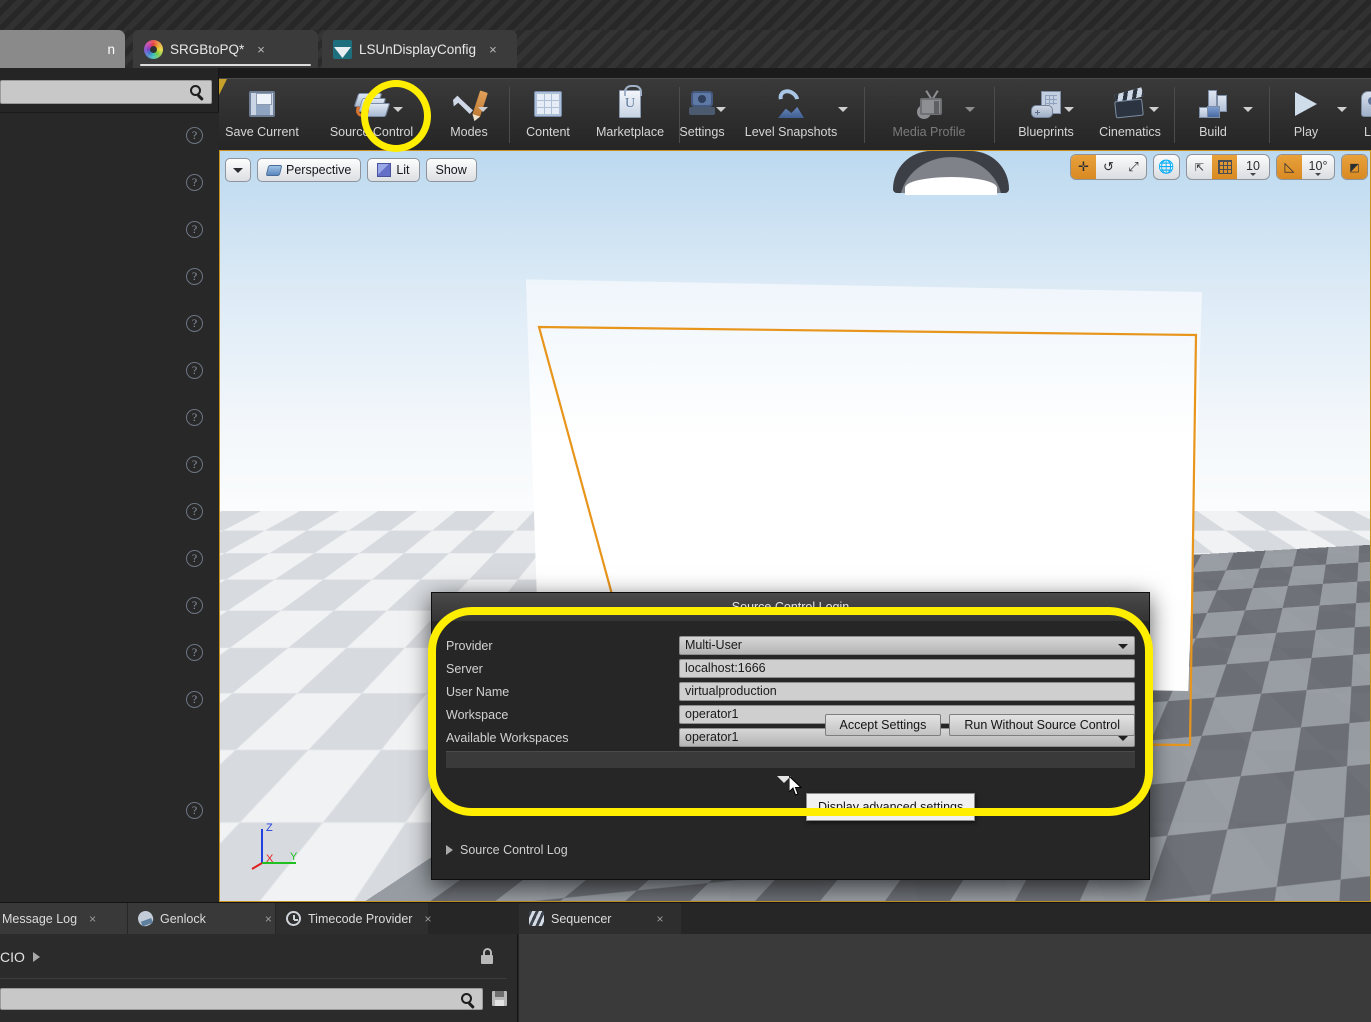 Image resolution: width=1371 pixels, height=1022 pixels. What do you see at coordinates (419, 49) in the screenshot?
I see `asset-tab-lsundisplayconfig: LSUnDisplayConfig ×` at bounding box center [419, 49].